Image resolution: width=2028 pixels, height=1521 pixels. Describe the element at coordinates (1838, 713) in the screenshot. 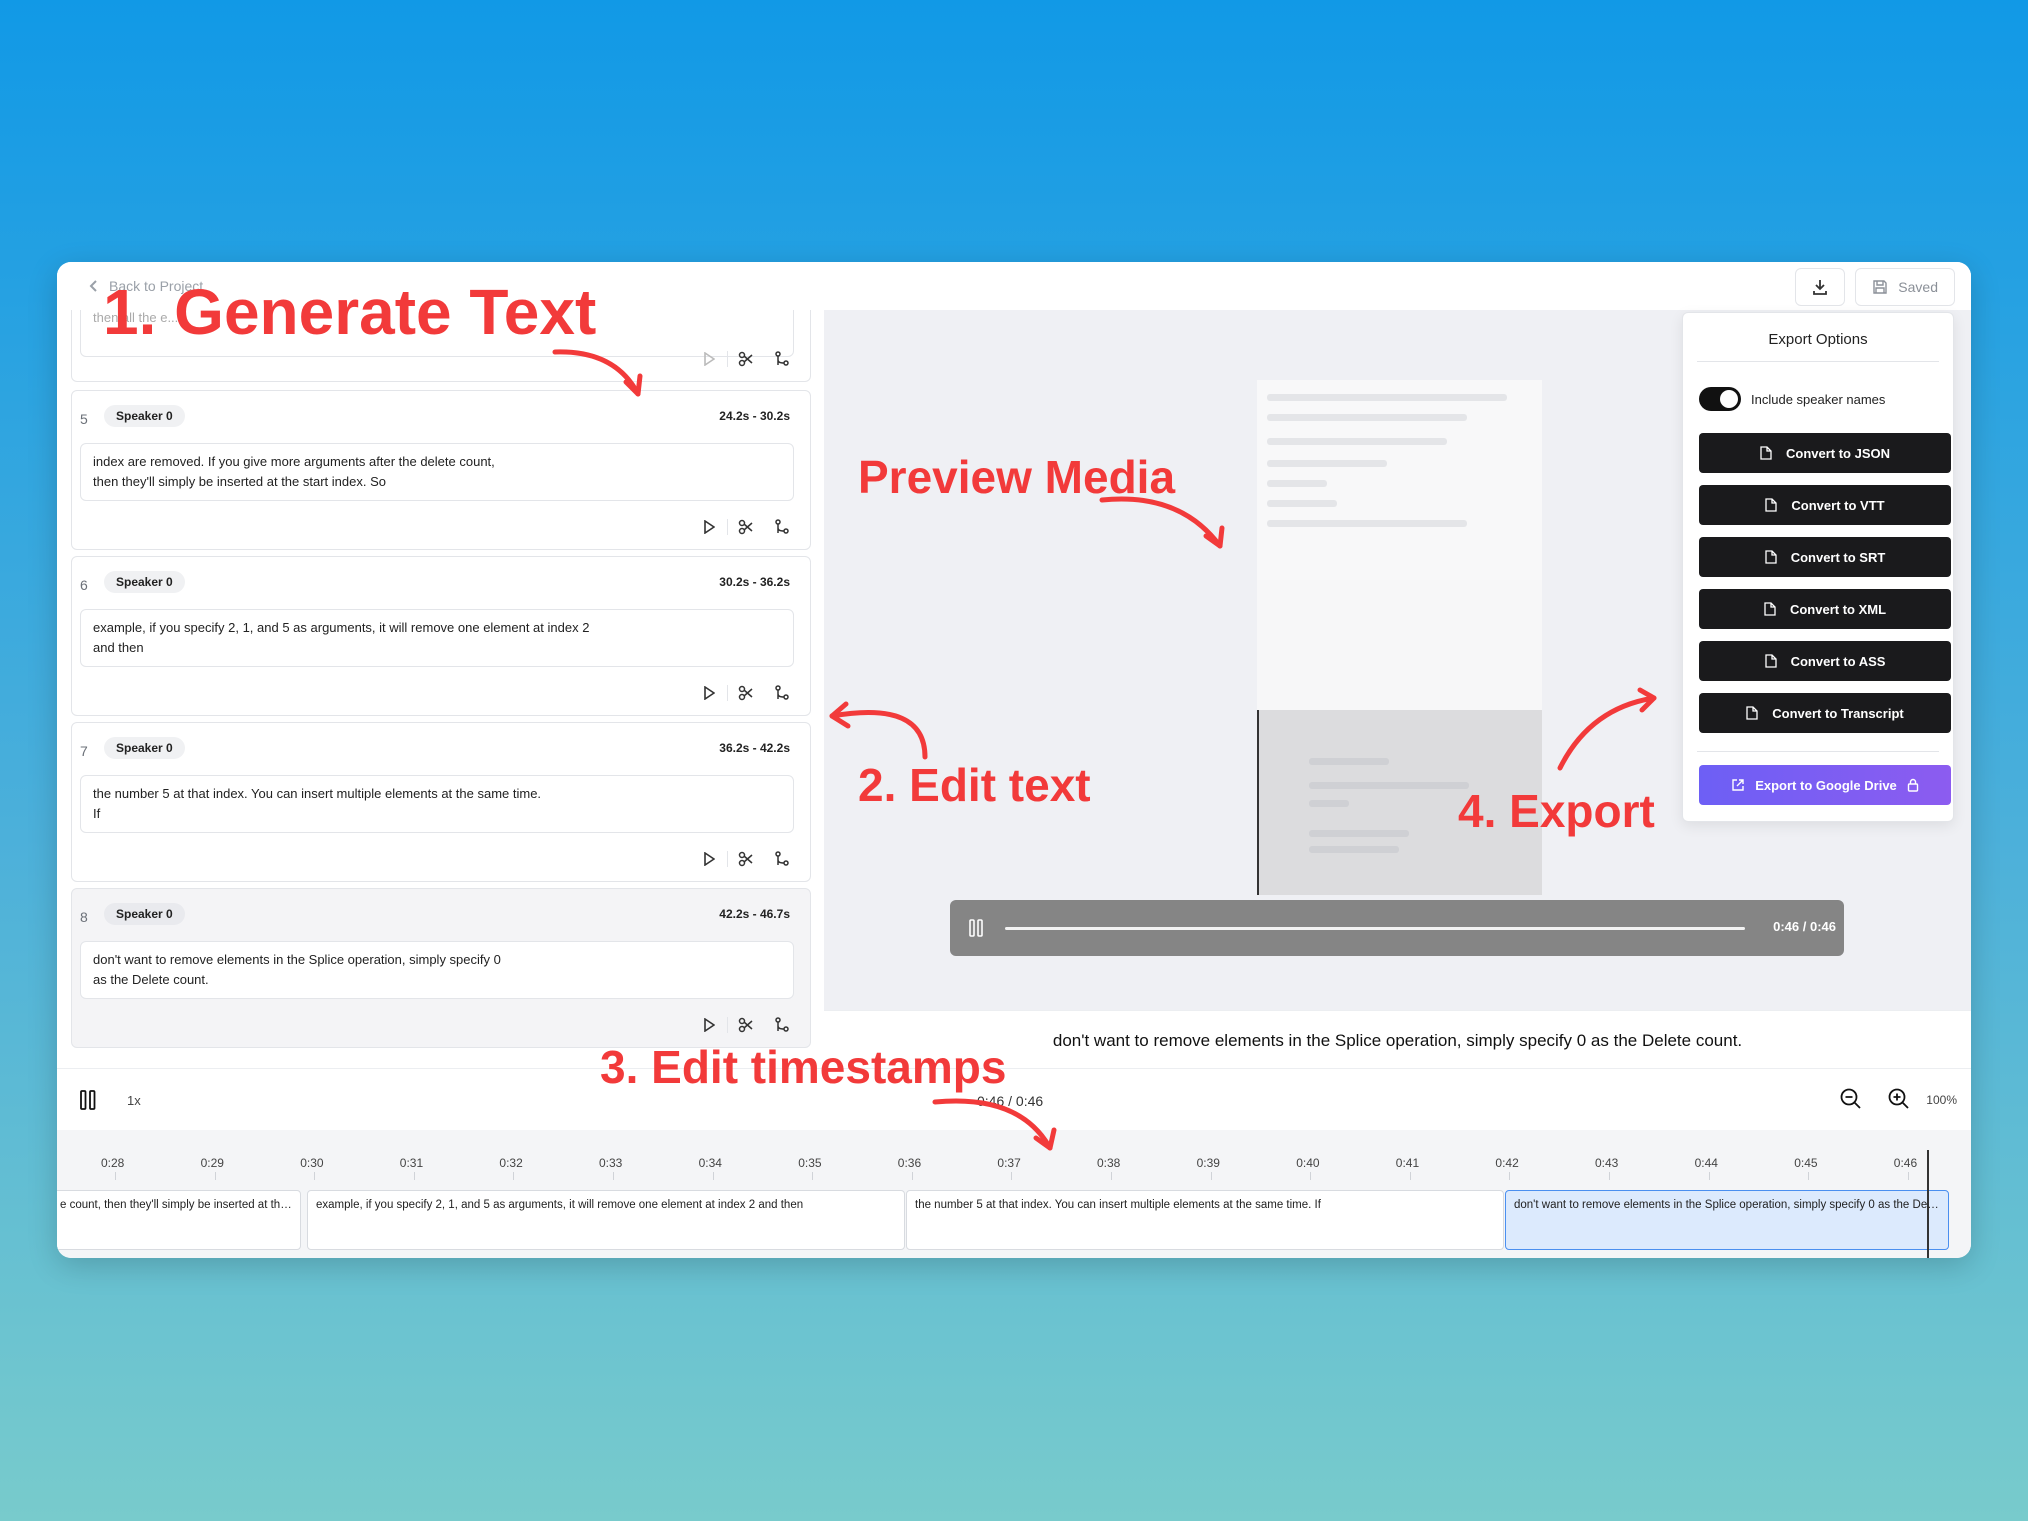

I see `button-label: Convert to Transcript` at that location.